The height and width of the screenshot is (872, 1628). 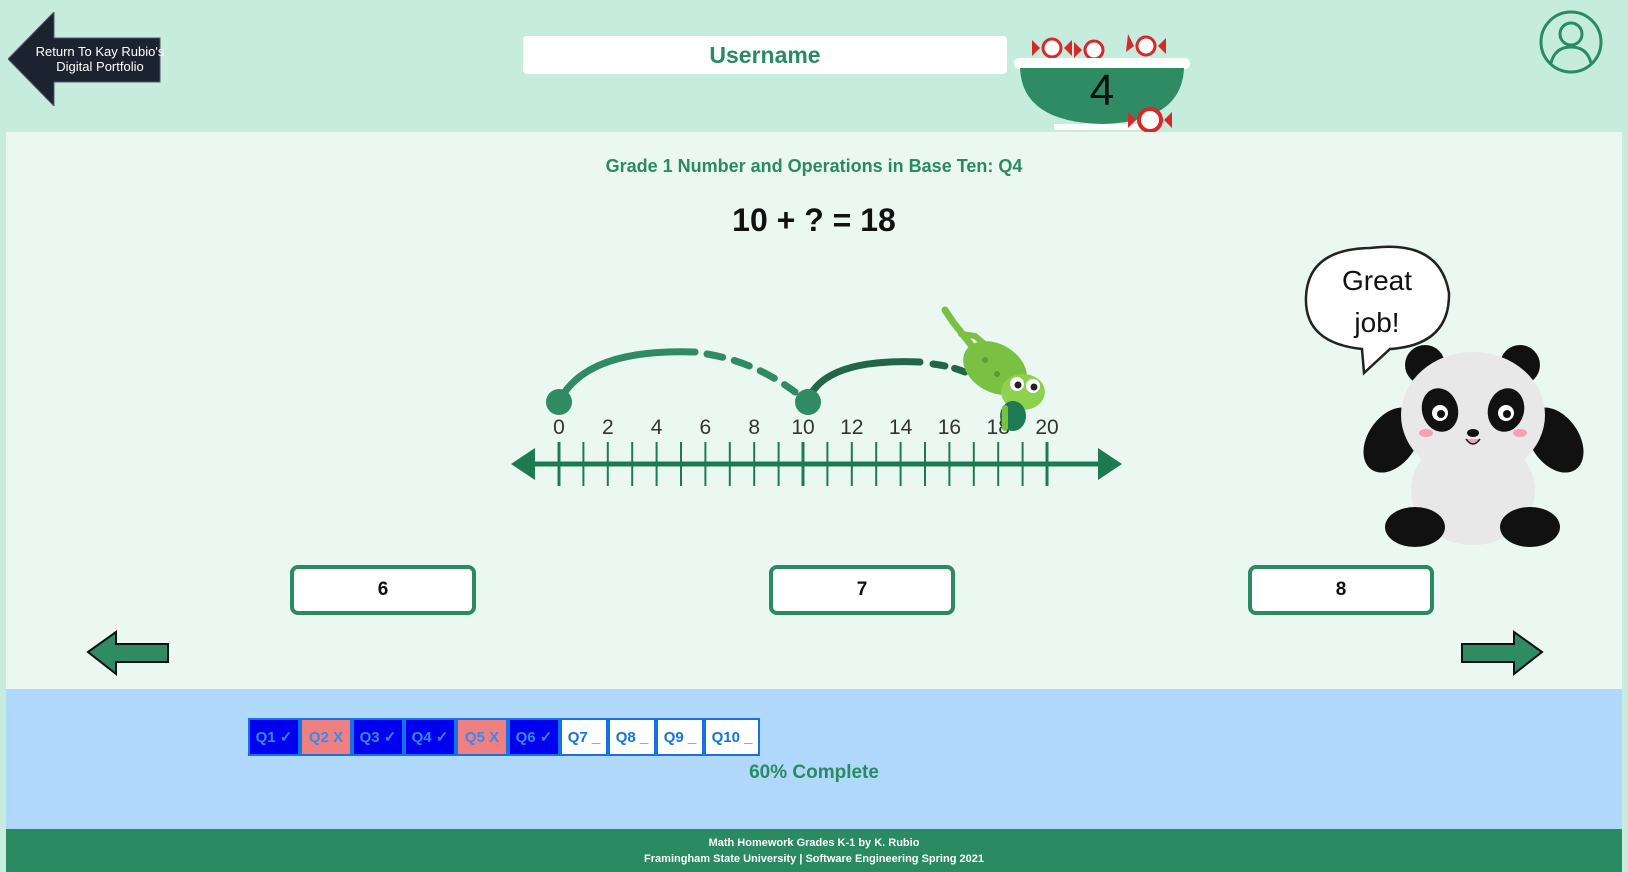 What do you see at coordinates (862, 590) in the screenshot?
I see `answer-button-2: 7` at bounding box center [862, 590].